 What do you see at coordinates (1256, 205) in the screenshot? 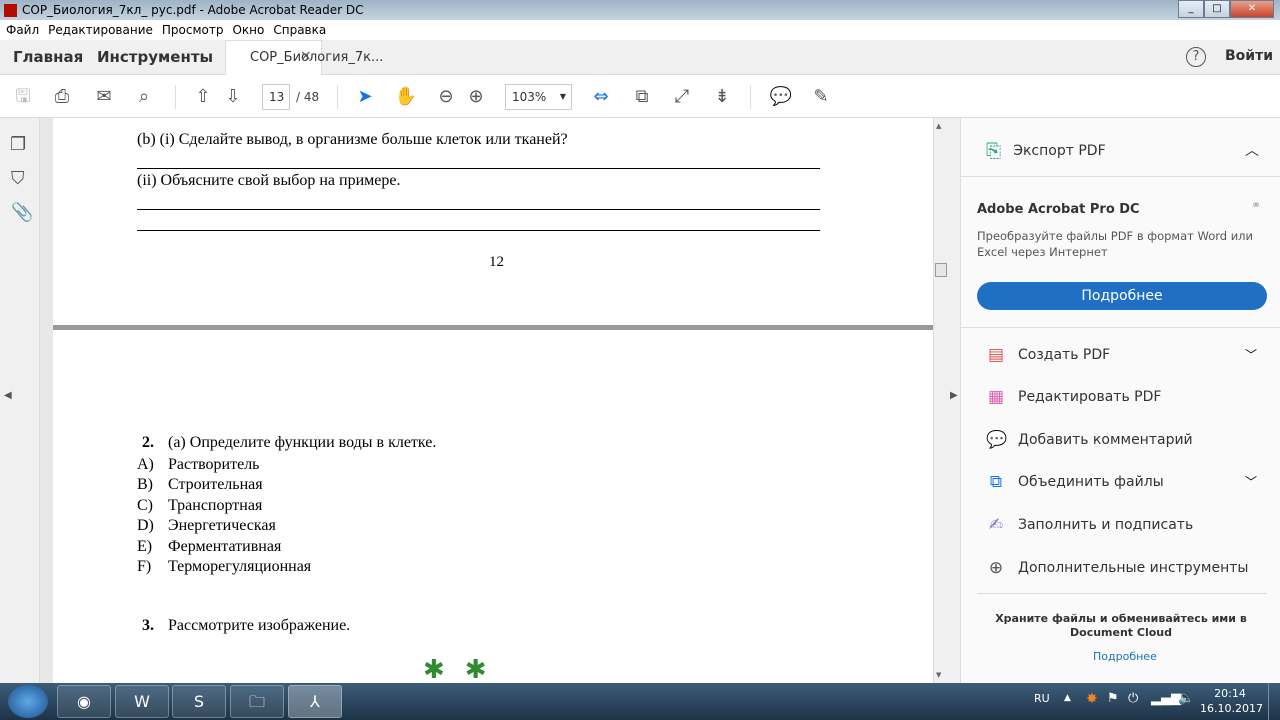
I see `cloud-icon: ⚭` at bounding box center [1256, 205].